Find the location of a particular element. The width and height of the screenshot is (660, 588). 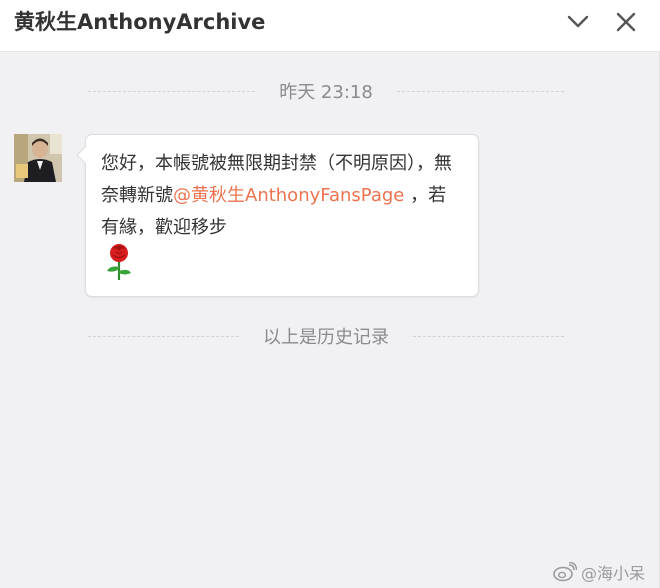

chat-title: 黄秋生AnthonyArchive is located at coordinates (140, 22).